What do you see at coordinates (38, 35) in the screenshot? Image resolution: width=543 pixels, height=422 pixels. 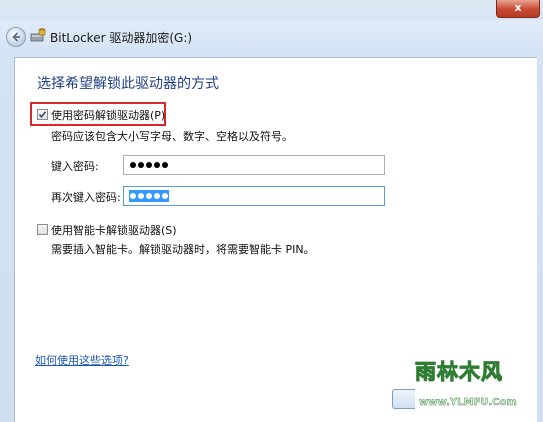 I see `bitlocker-drive-icon` at bounding box center [38, 35].